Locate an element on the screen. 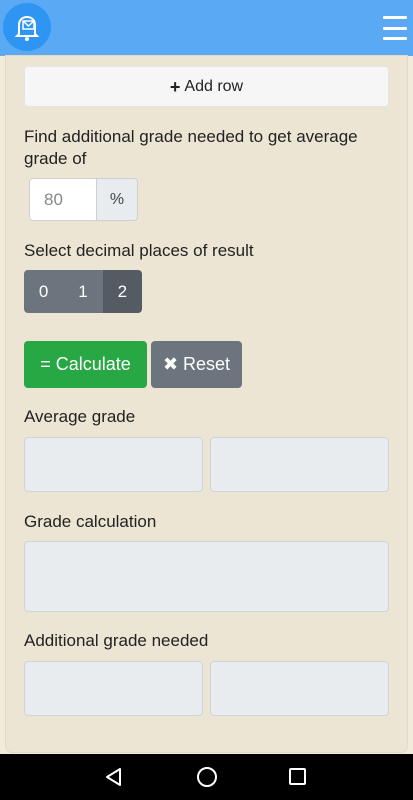  additional-grade-letter-output is located at coordinates (299, 688).